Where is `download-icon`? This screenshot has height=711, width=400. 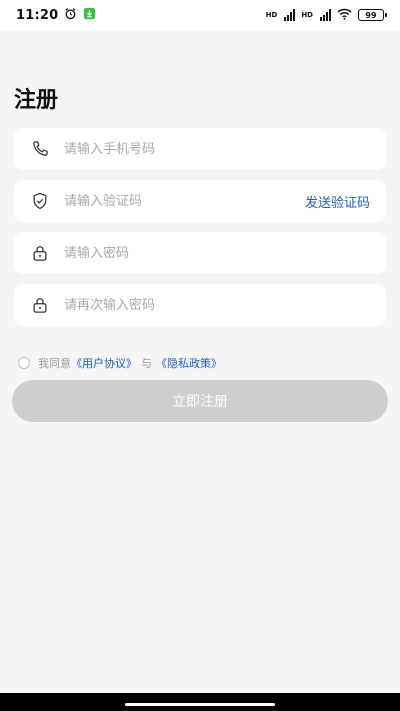 download-icon is located at coordinates (89, 15).